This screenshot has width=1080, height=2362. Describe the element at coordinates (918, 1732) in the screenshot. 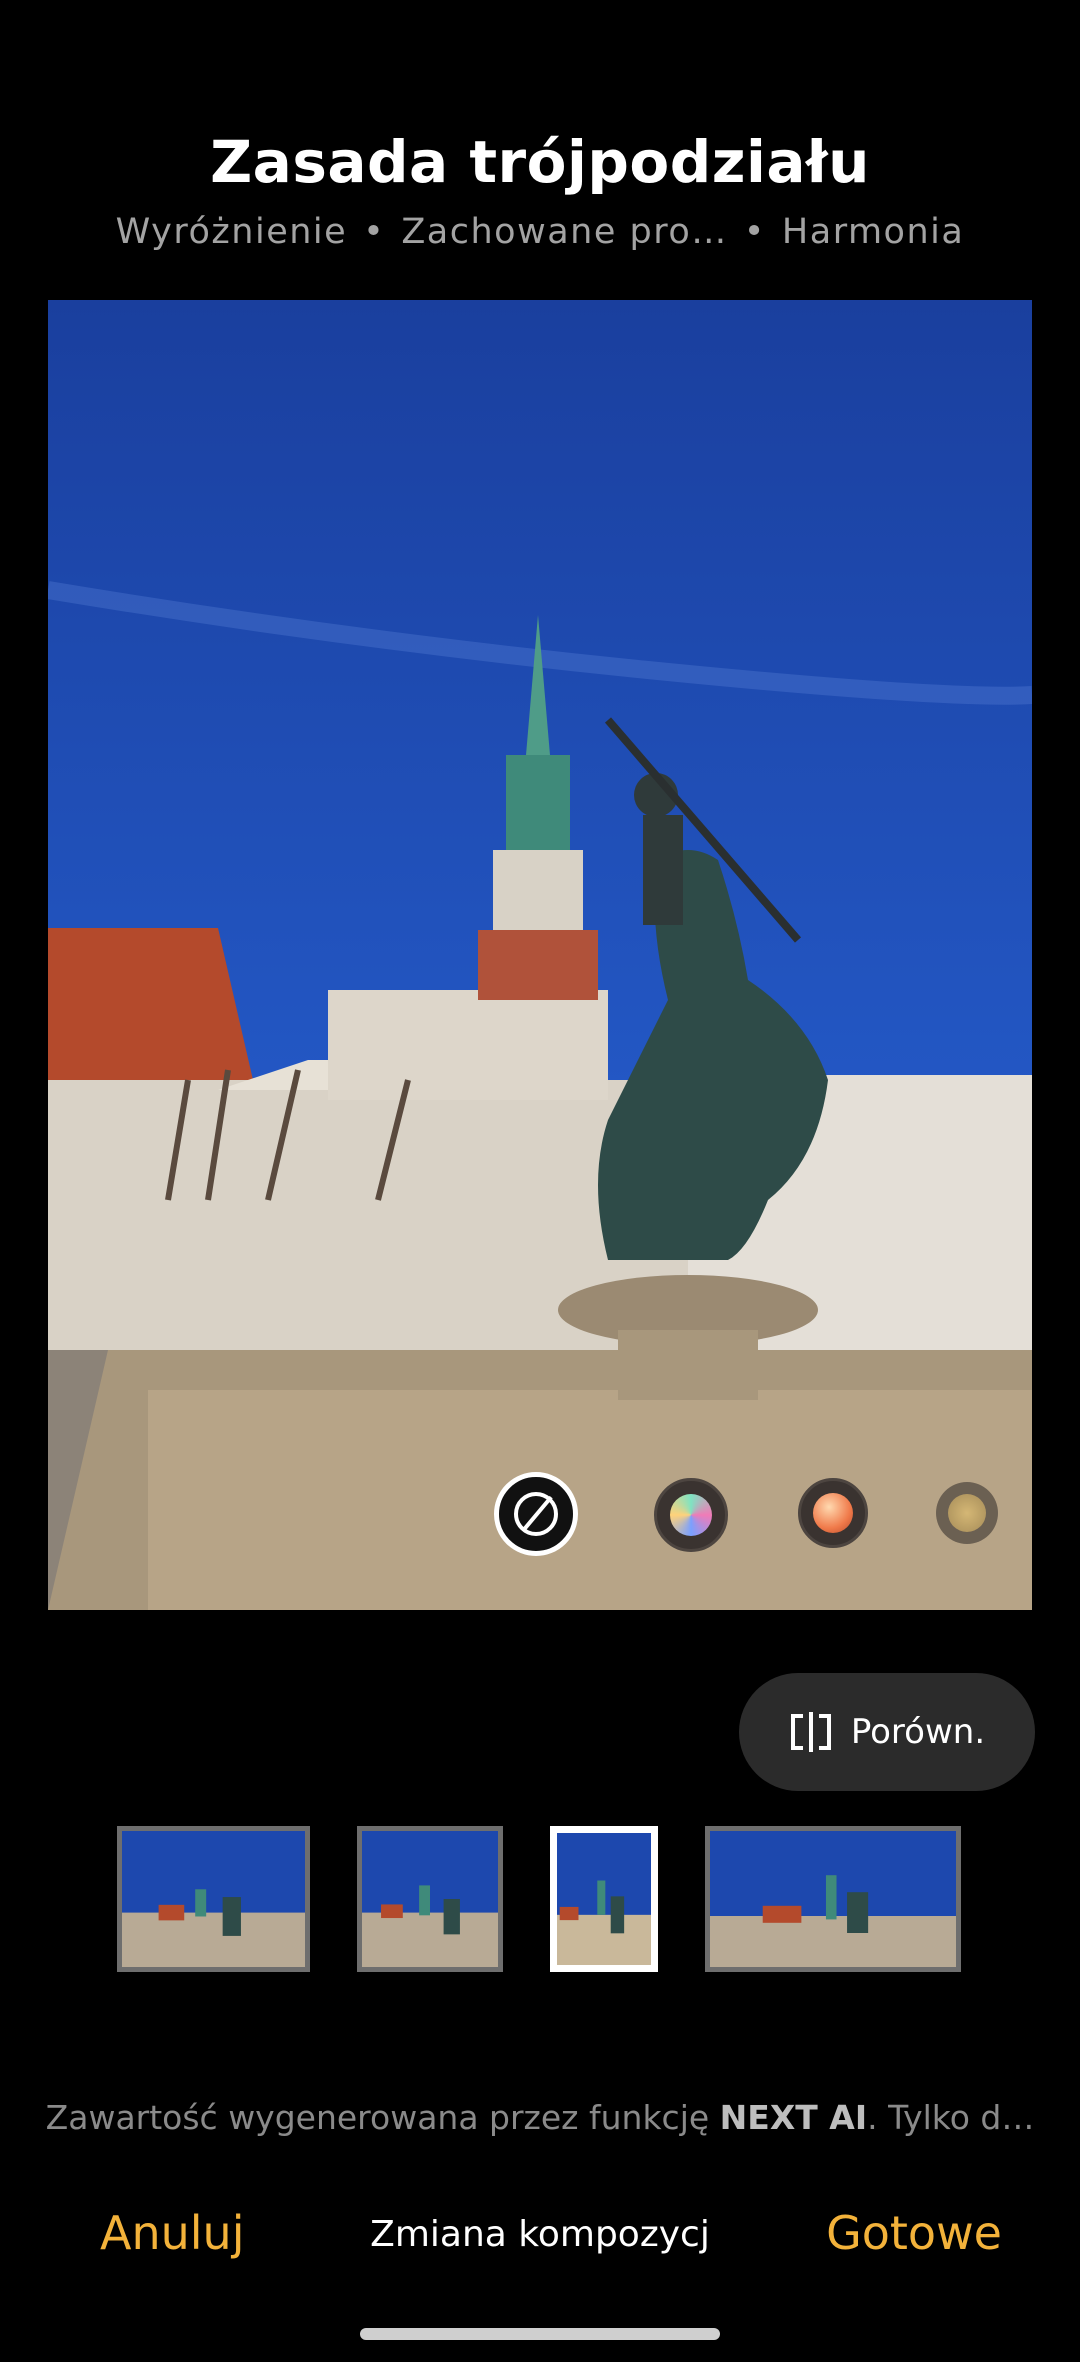

I see `compare-label: Porówn.` at that location.